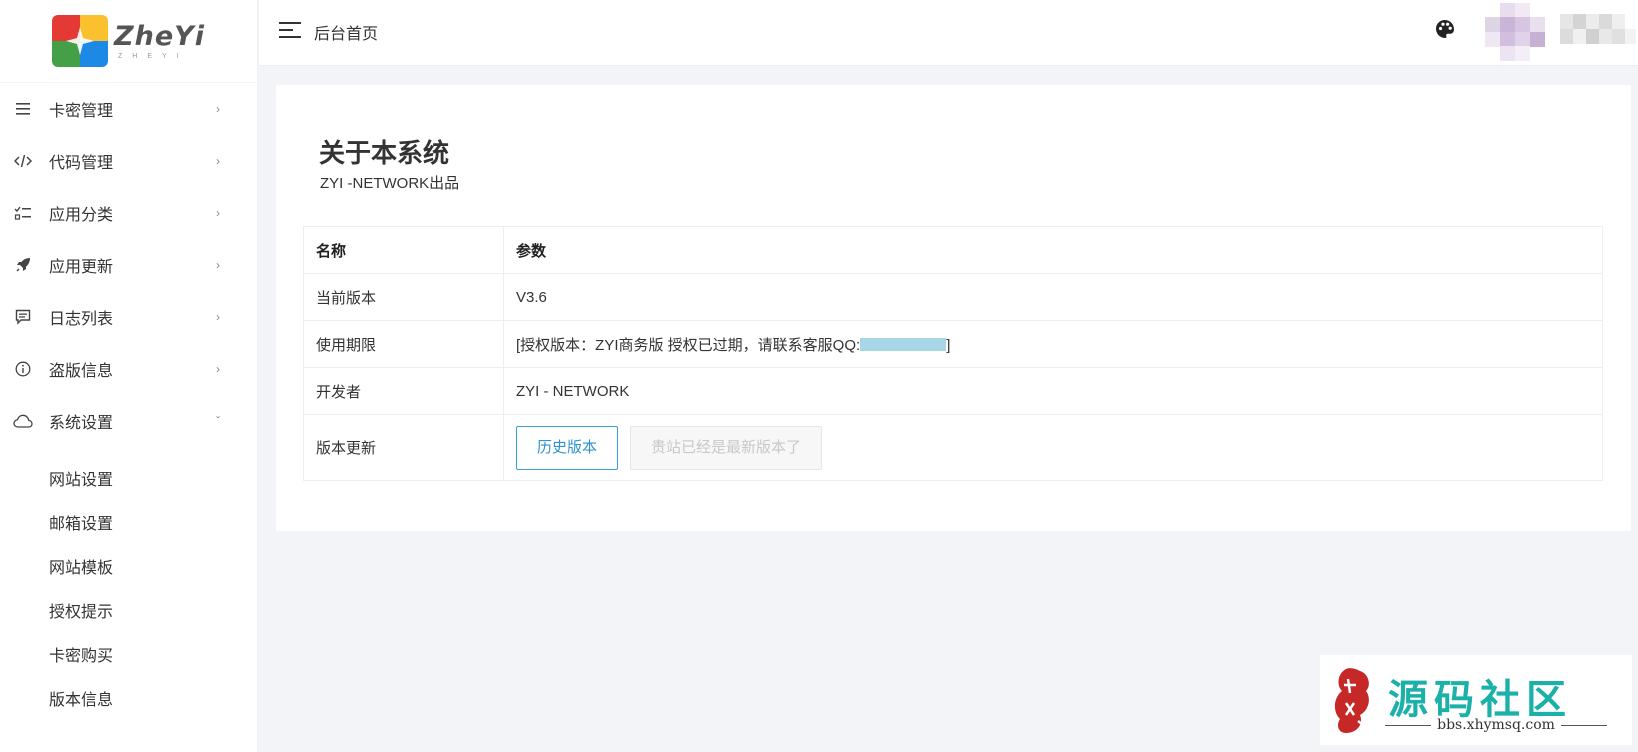  I want to click on table-row: 版本更新 历史版本 贵站已经是最新版本了, so click(953, 447).